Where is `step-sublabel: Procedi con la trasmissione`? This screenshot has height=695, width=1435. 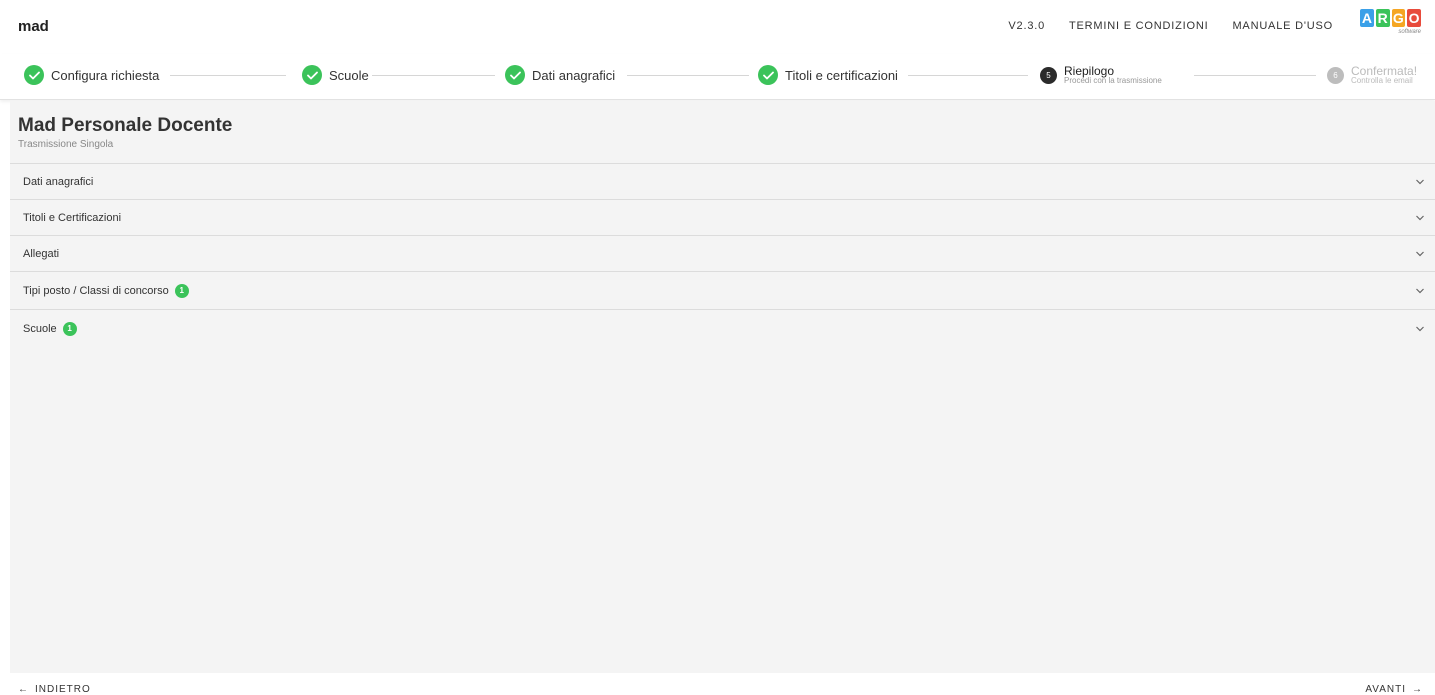 step-sublabel: Procedi con la trasmissione is located at coordinates (1113, 81).